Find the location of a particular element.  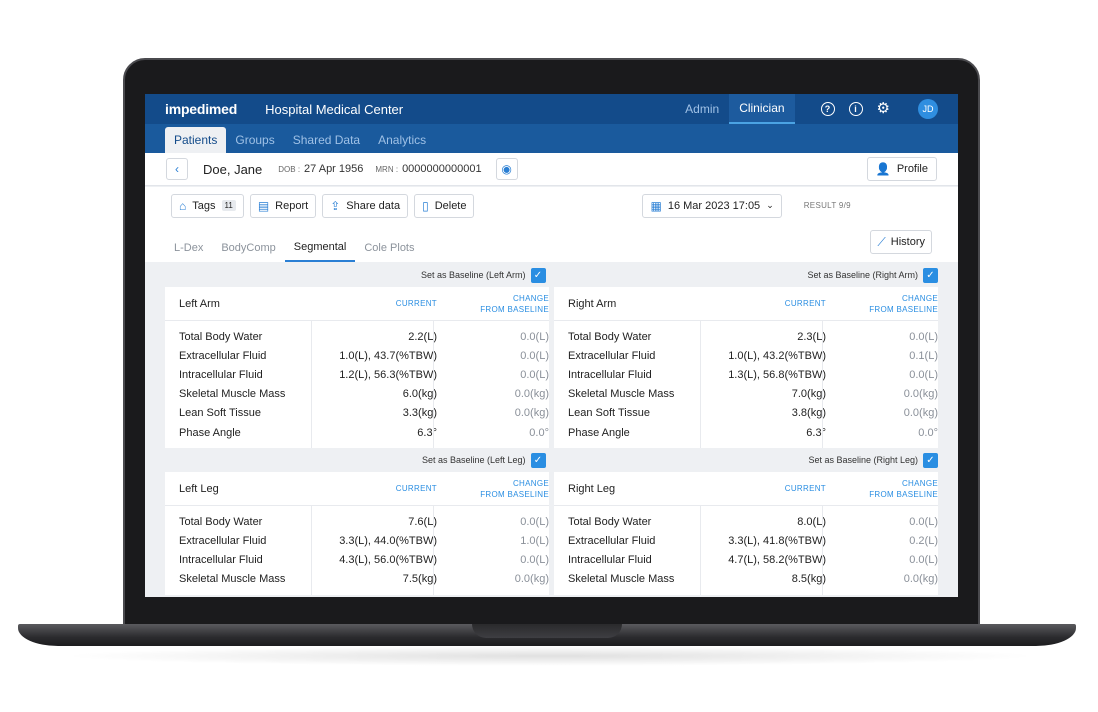

measurement-current: 7.5(kg) is located at coordinates (419, 579).